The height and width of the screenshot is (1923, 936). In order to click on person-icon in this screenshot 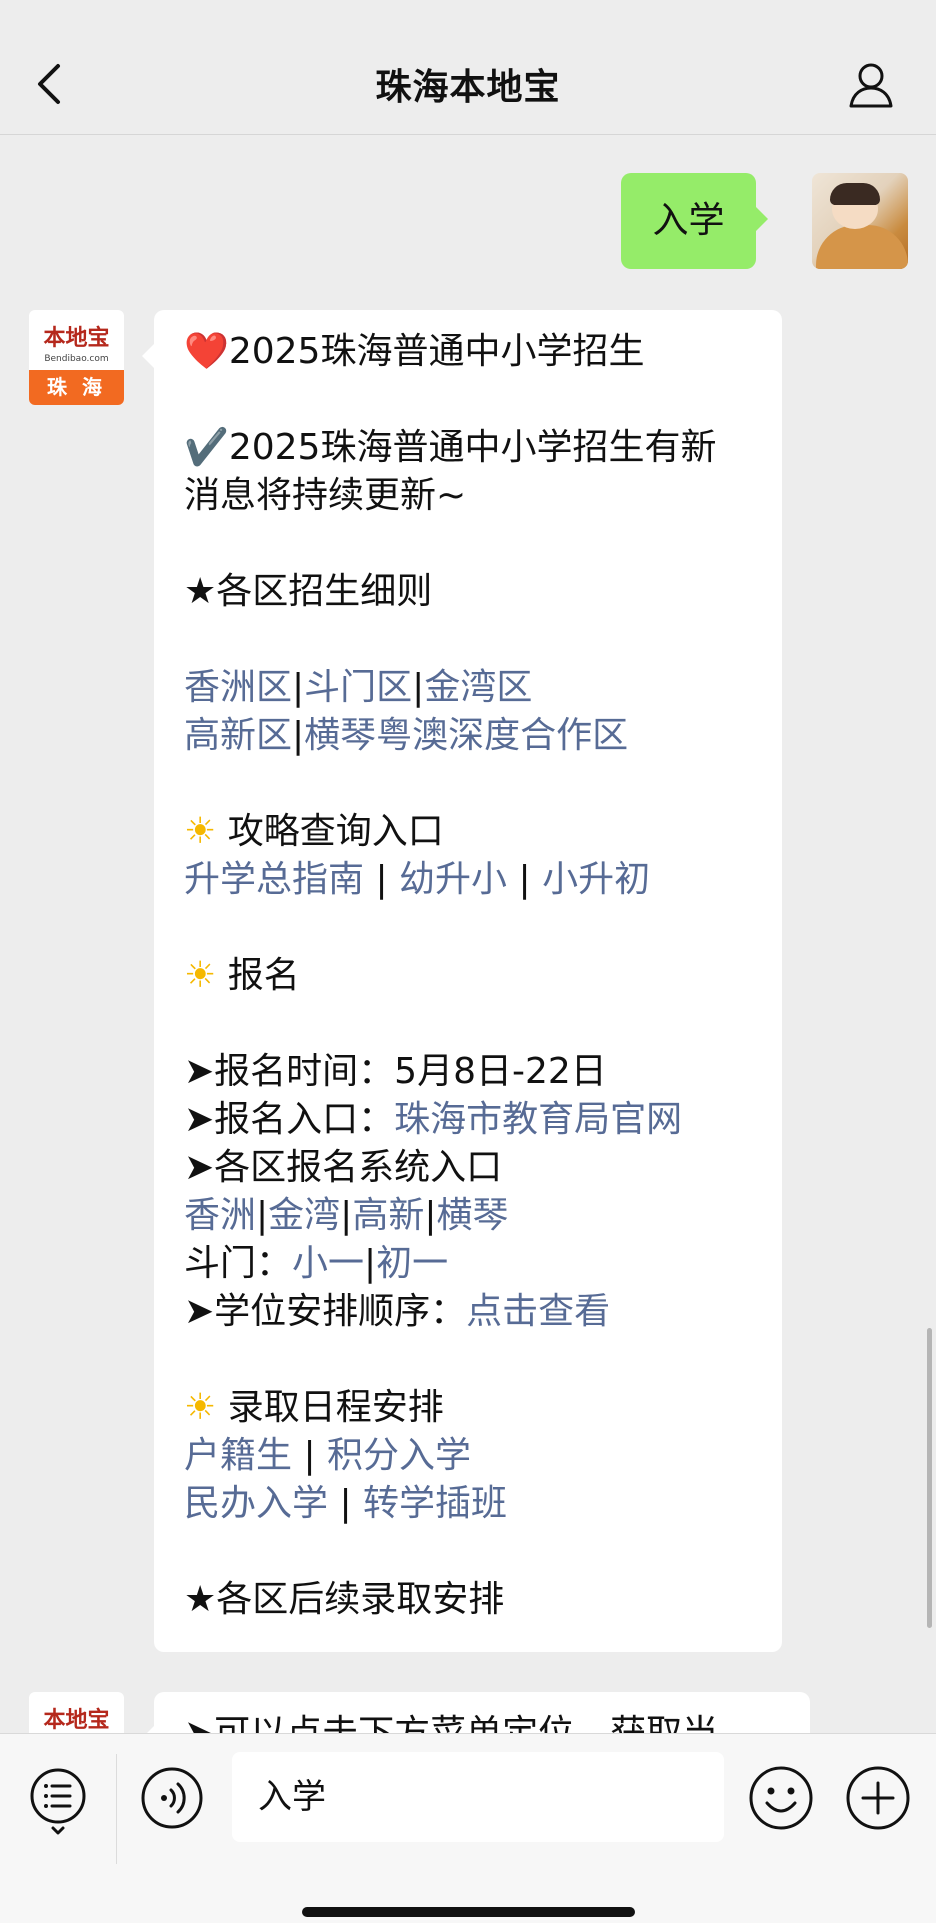, I will do `click(871, 85)`.